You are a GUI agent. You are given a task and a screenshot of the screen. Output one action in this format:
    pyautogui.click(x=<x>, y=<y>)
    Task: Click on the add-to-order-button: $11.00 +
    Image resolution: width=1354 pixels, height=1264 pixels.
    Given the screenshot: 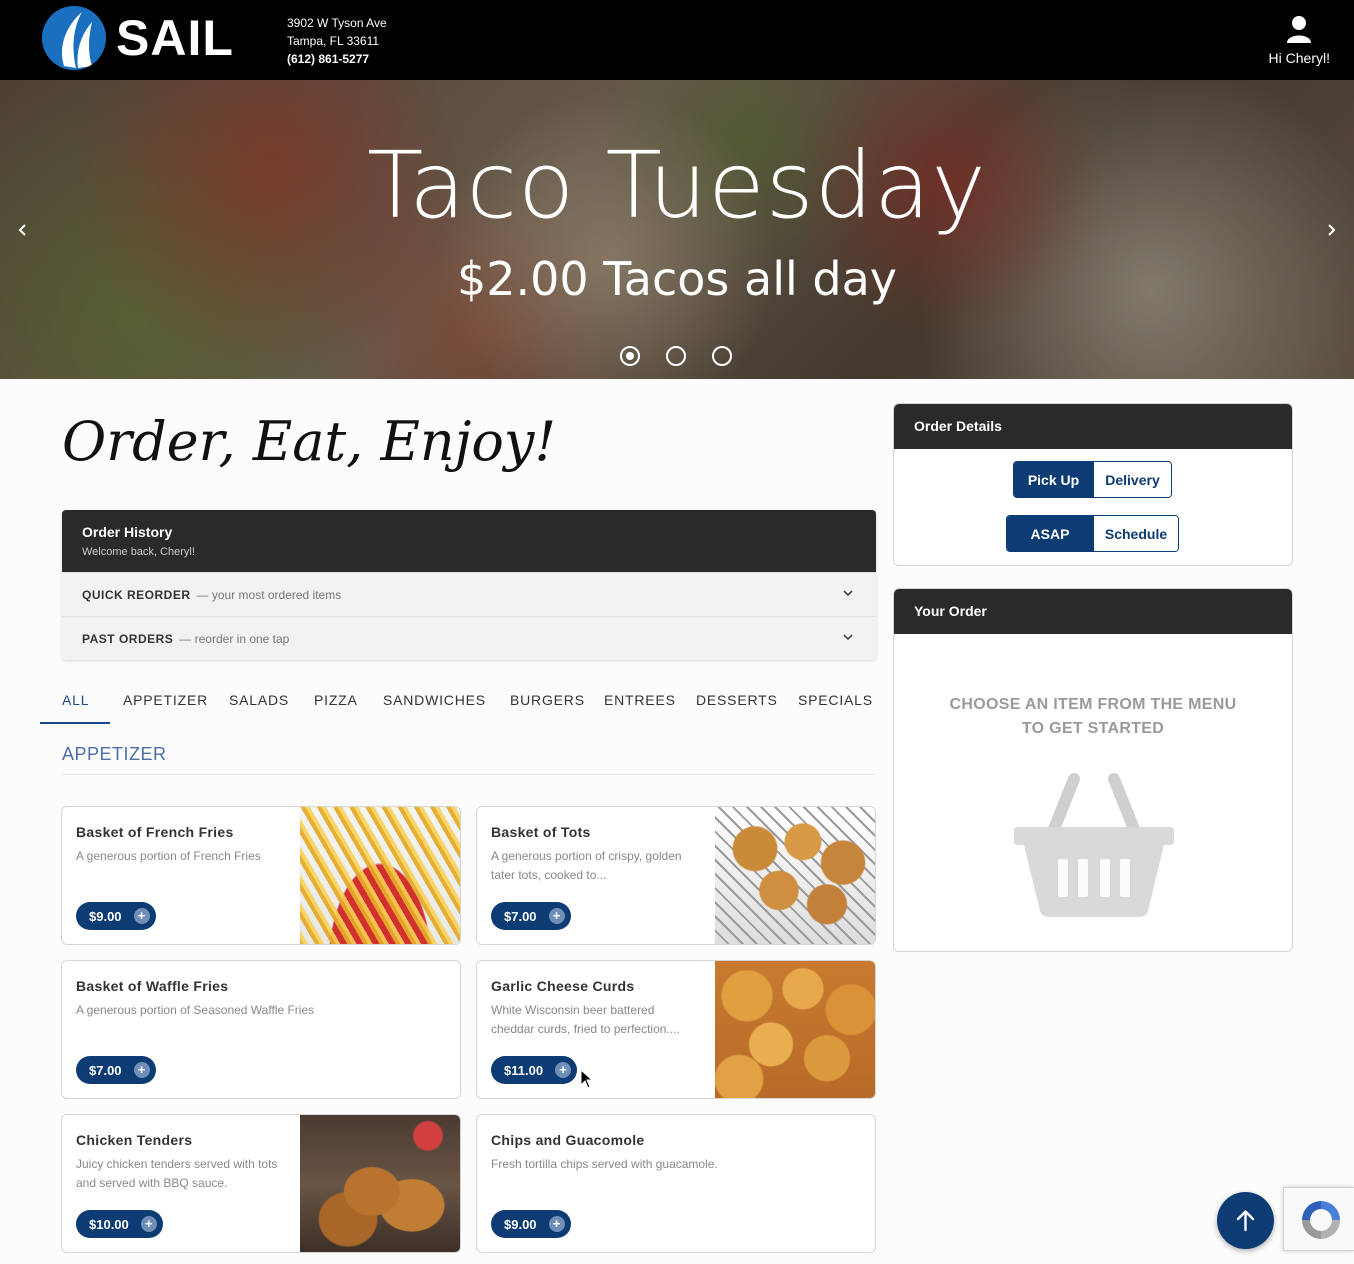 What is the action you would take?
    pyautogui.click(x=534, y=1070)
    